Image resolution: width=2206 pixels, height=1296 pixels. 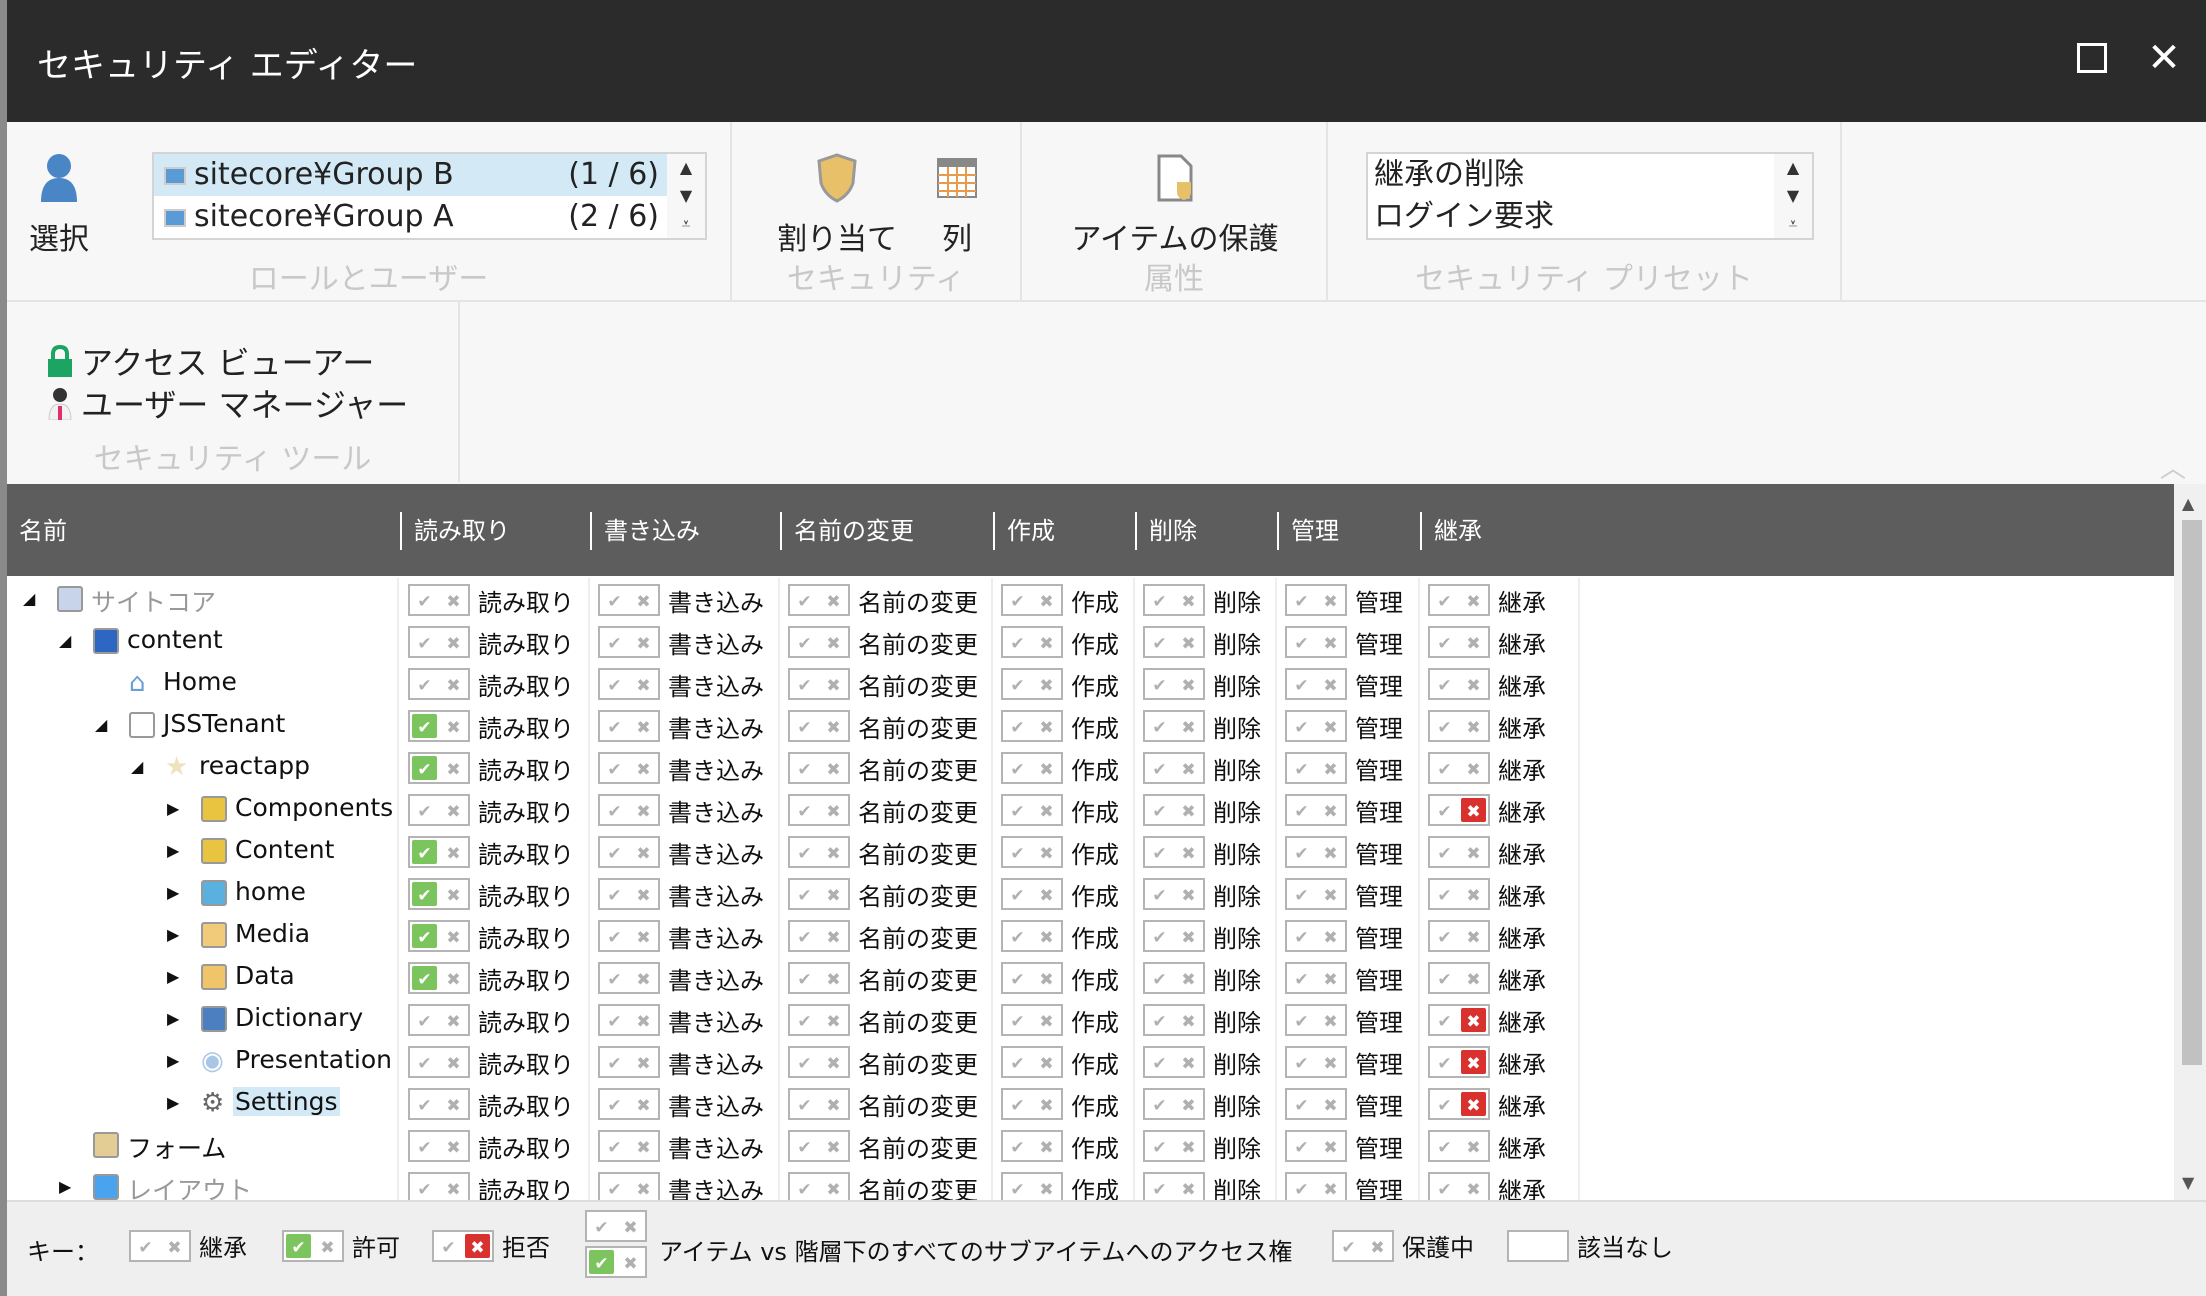 What do you see at coordinates (224, 723) in the screenshot?
I see `item-name: JSSTenant` at bounding box center [224, 723].